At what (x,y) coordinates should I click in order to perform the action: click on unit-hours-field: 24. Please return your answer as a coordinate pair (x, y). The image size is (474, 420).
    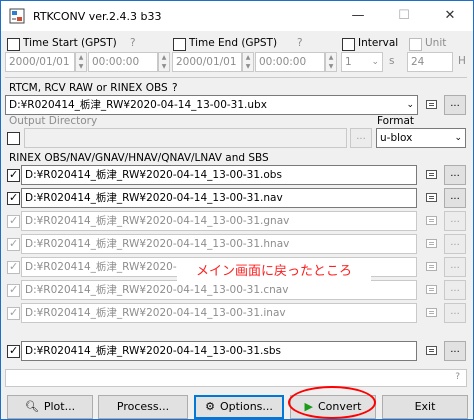
    Looking at the image, I should click on (430, 62).